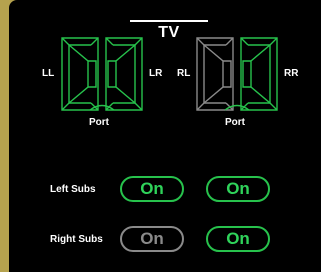 The image size is (321, 272). I want to click on right-subs-label: Right Subs, so click(76, 239).